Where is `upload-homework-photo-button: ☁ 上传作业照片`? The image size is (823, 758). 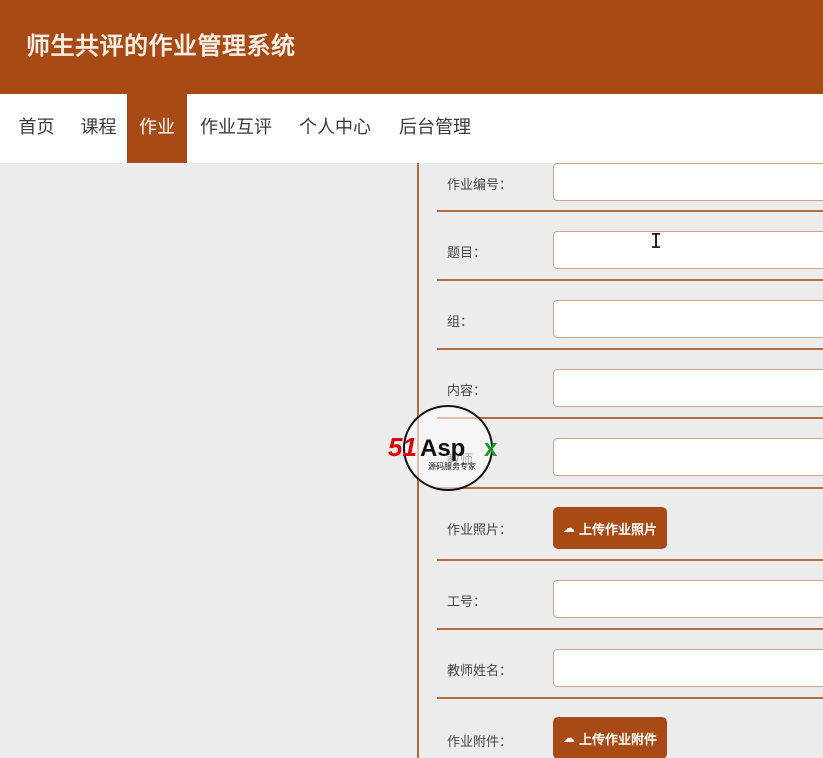 upload-homework-photo-button: ☁ 上传作业照片 is located at coordinates (610, 528).